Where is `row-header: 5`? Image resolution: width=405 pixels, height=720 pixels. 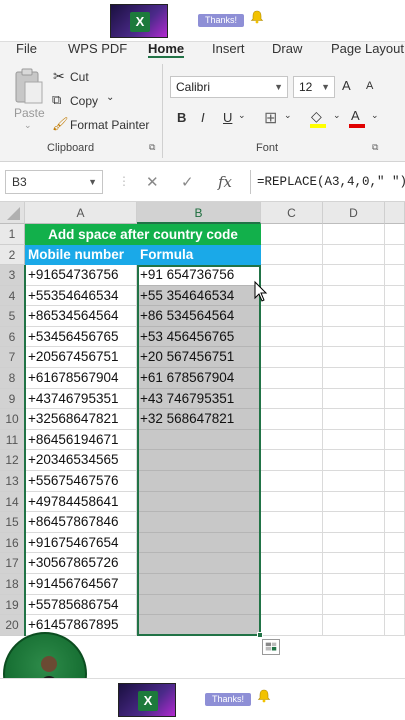 row-header: 5 is located at coordinates (12, 316).